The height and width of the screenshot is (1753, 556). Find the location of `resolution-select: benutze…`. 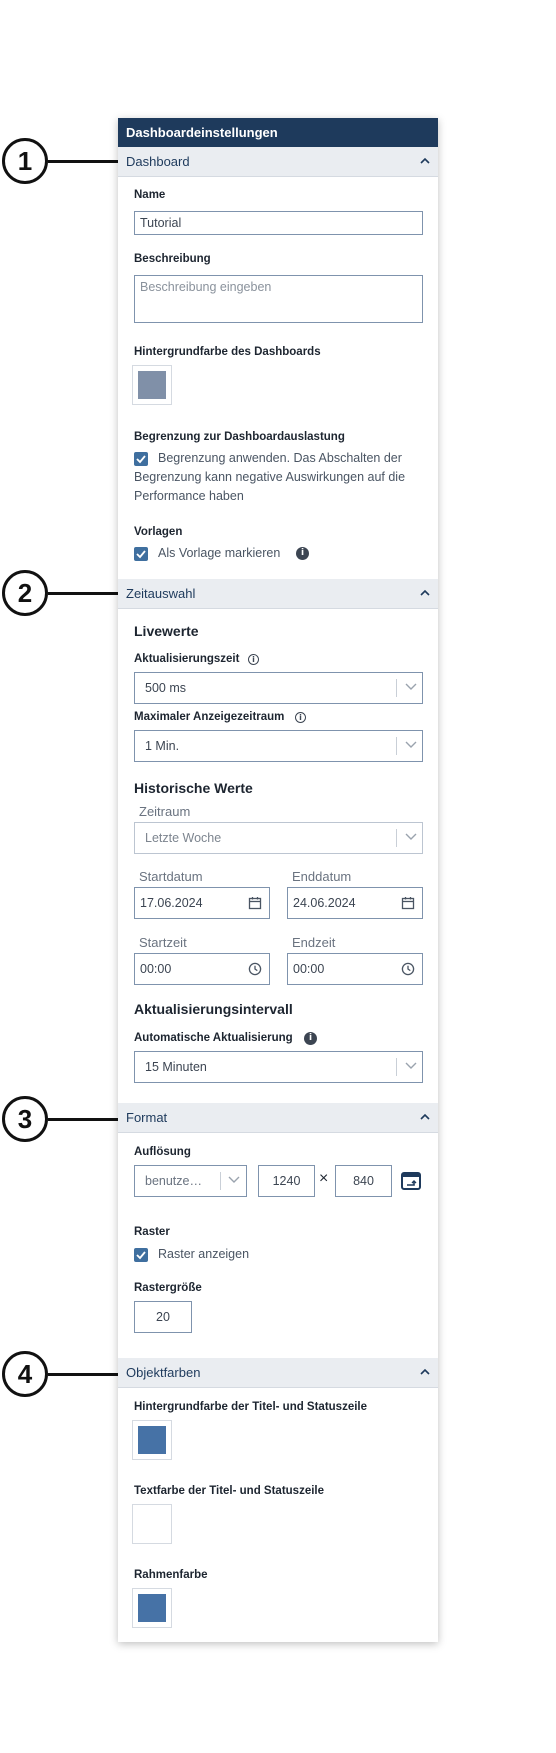

resolution-select: benutze… is located at coordinates (190, 1181).